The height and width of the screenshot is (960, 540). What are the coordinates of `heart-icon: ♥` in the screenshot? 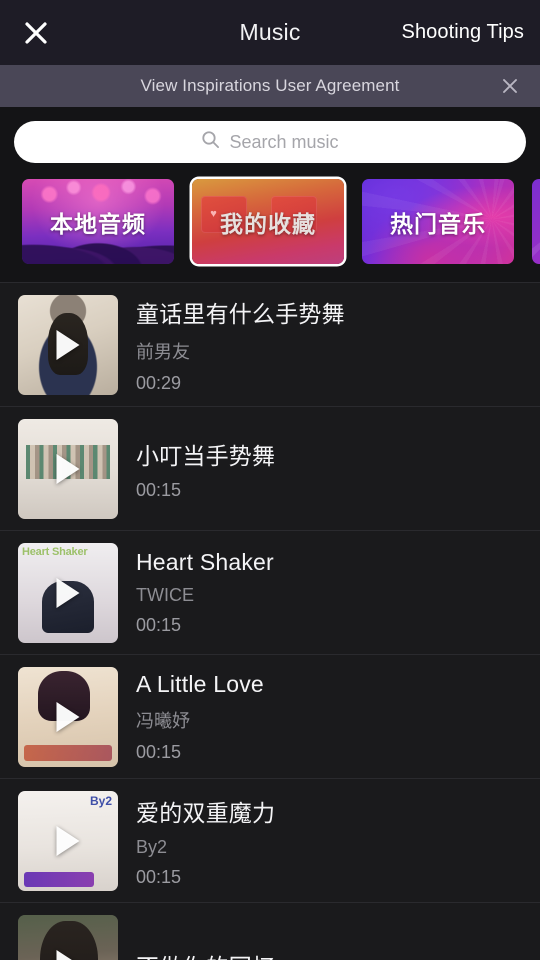 It's located at (213, 213).